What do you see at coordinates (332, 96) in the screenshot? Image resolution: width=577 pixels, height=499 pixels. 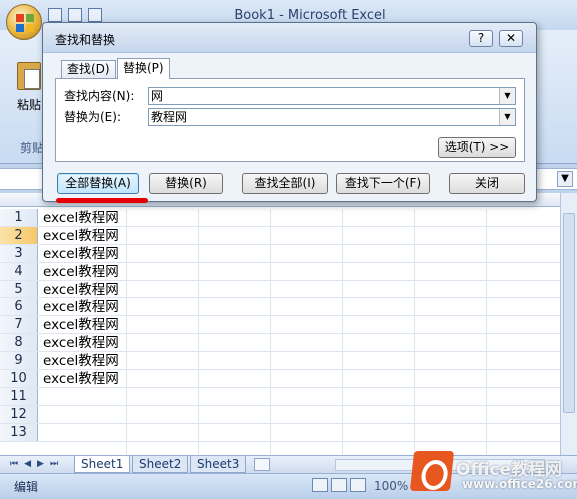 I see `find-input: 网 ▼` at bounding box center [332, 96].